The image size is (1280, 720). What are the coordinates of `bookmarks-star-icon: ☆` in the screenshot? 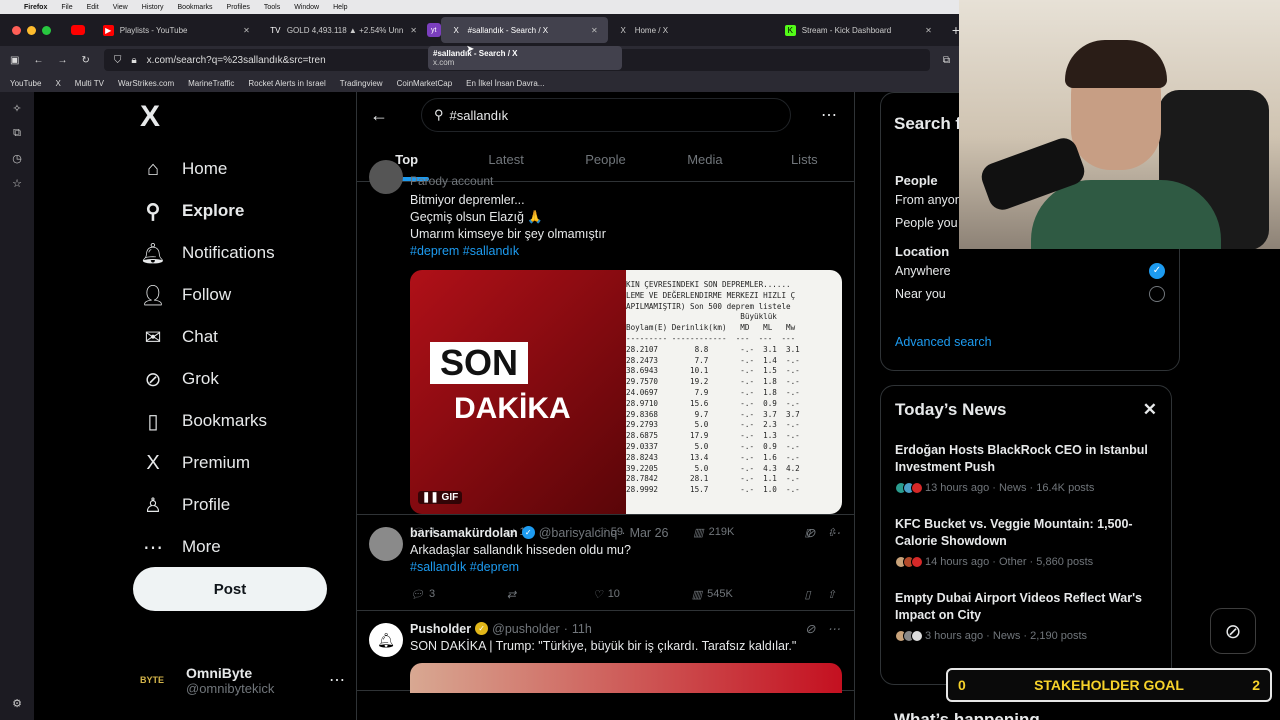 It's located at (17, 183).